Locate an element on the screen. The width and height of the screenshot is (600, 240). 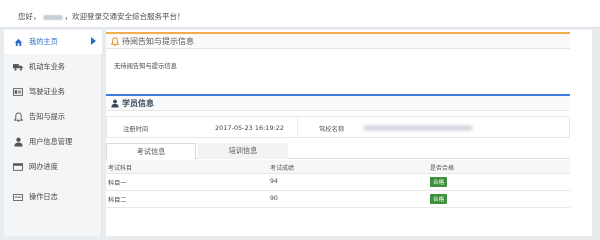
sidebar-item-user-info: 用户信息管理 is located at coordinates (53, 142).